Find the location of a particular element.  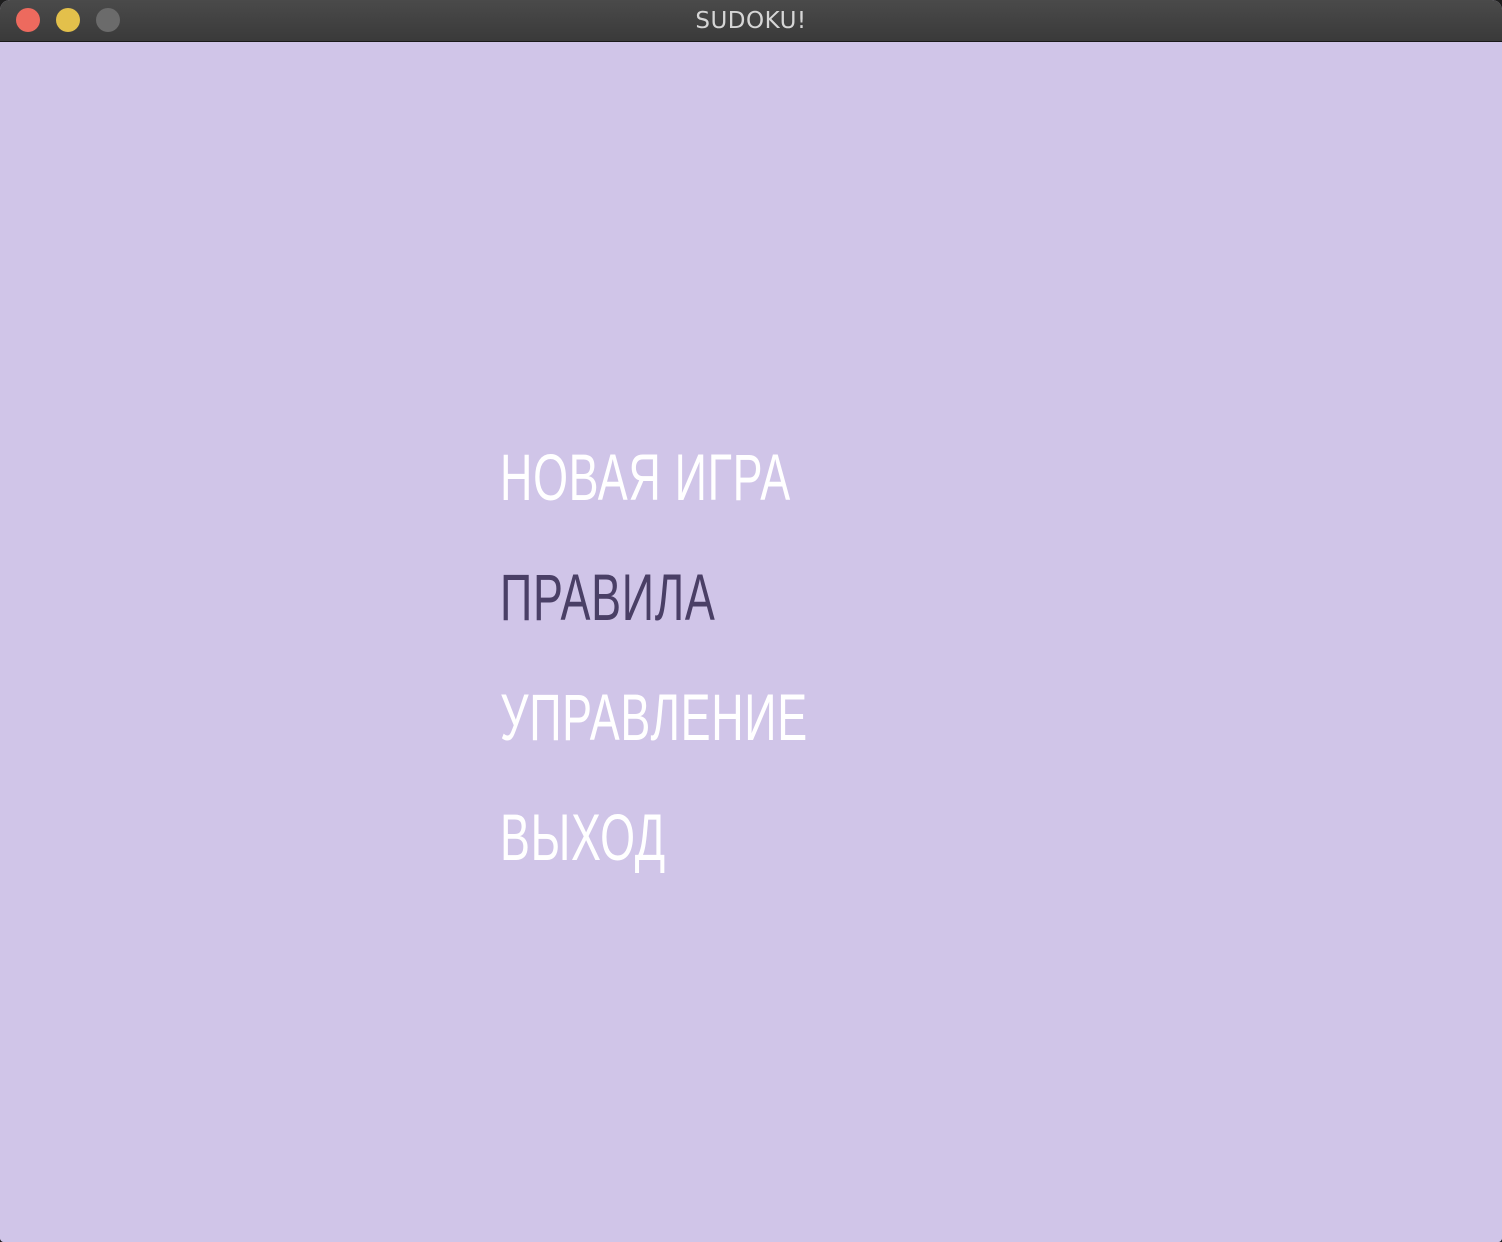

main-menu: НОВАЯ ИГРА ПРАВИЛА УПРАВЛЕНИЕ ВЫХОД is located at coordinates (726, 672).